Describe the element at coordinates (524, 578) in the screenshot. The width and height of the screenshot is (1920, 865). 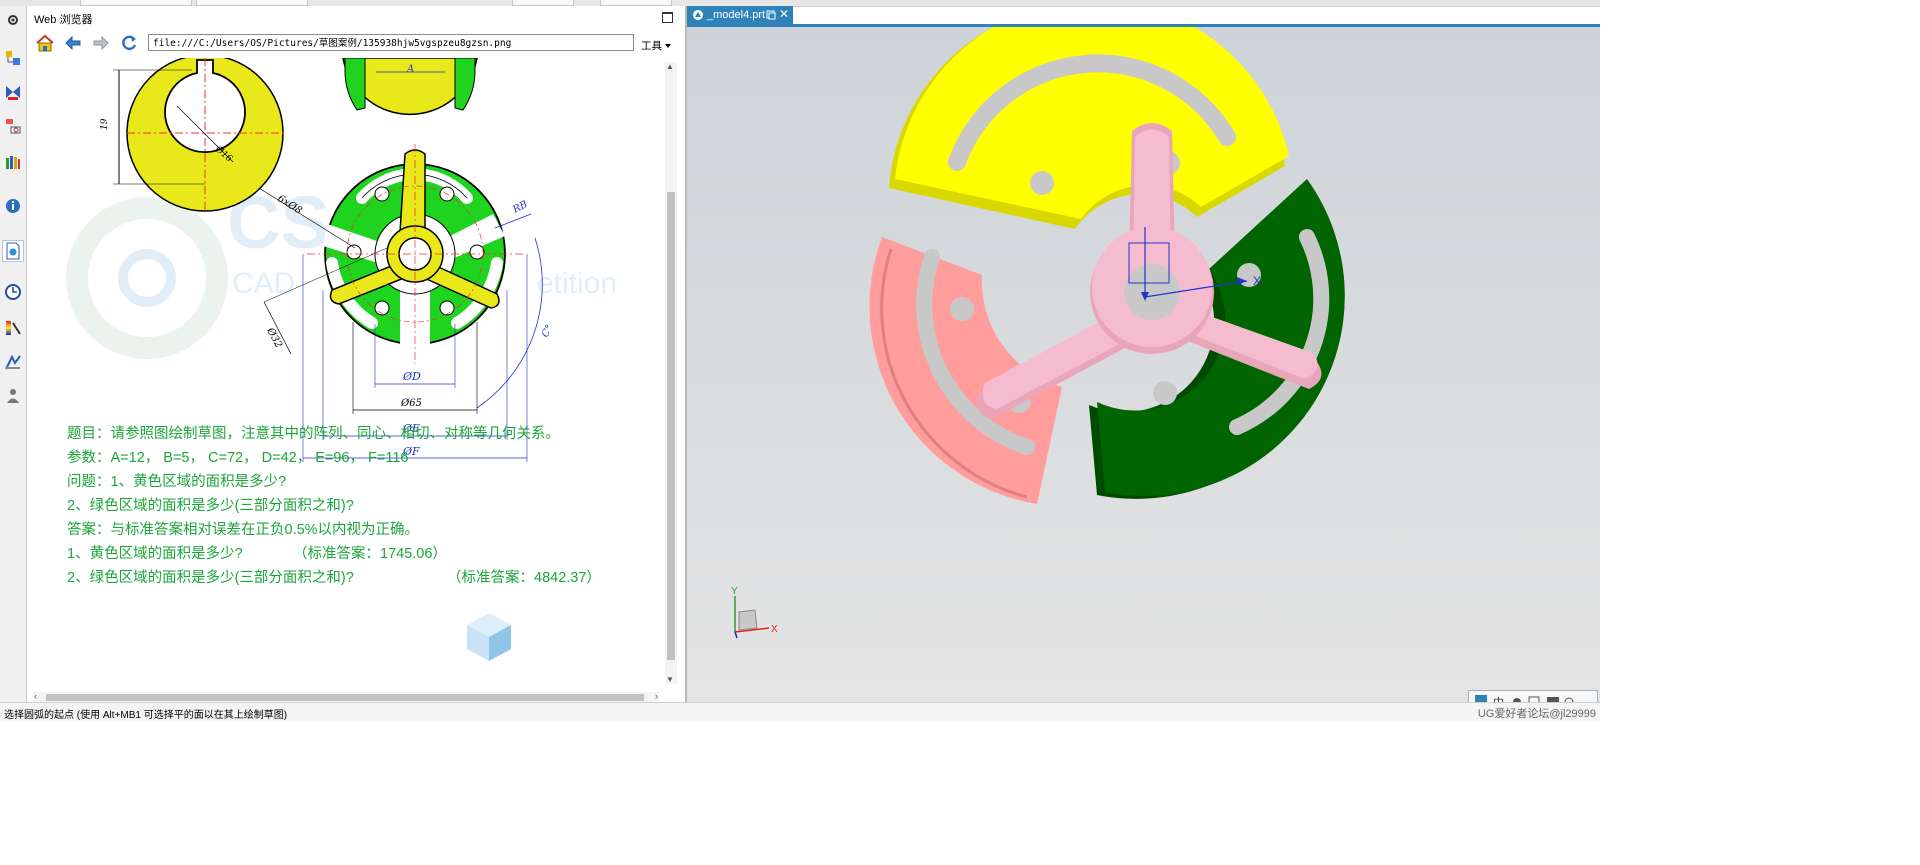
I see `answer-2-value: （标准答案：4842.37）` at that location.